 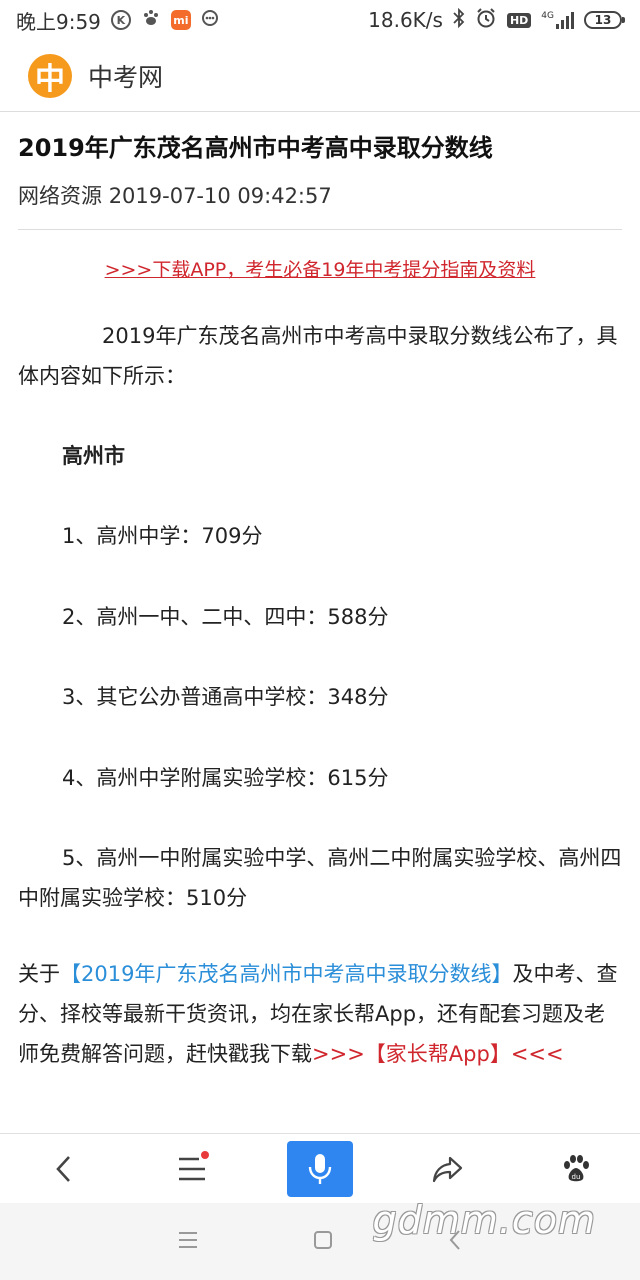 I want to click on home-icon, so click(x=322, y=1239).